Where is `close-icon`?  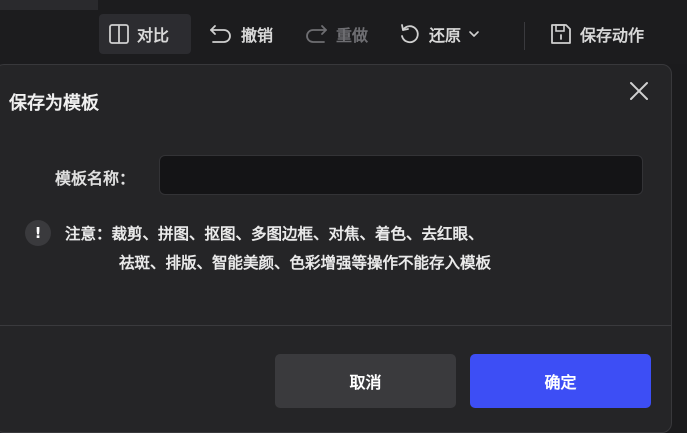
close-icon is located at coordinates (639, 91).